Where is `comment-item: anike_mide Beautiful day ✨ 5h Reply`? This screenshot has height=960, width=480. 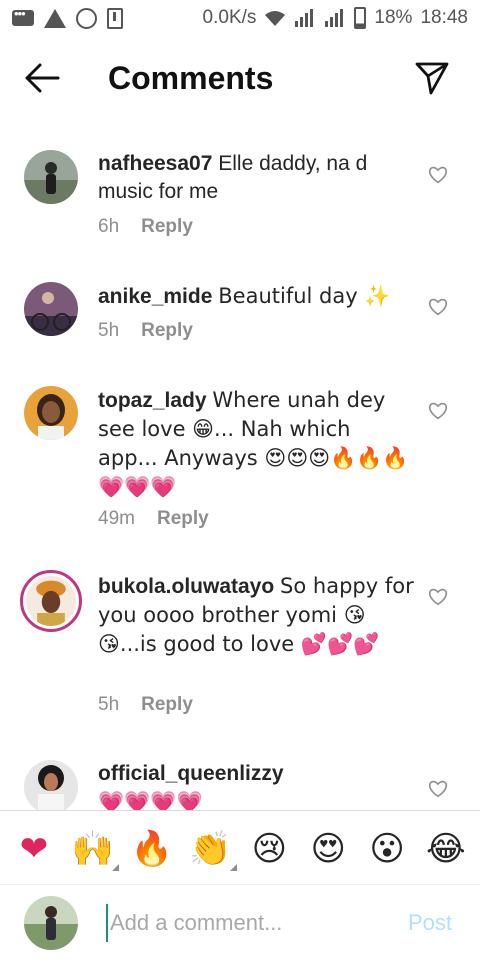
comment-item: anike_mide Beautiful day ✨ 5h Reply is located at coordinates (240, 322).